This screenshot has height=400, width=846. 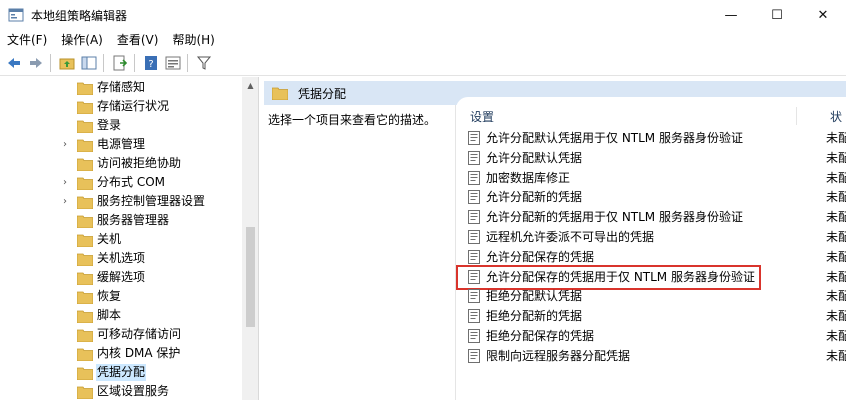 I want to click on tree-item: 存储感知, so click(x=121, y=87).